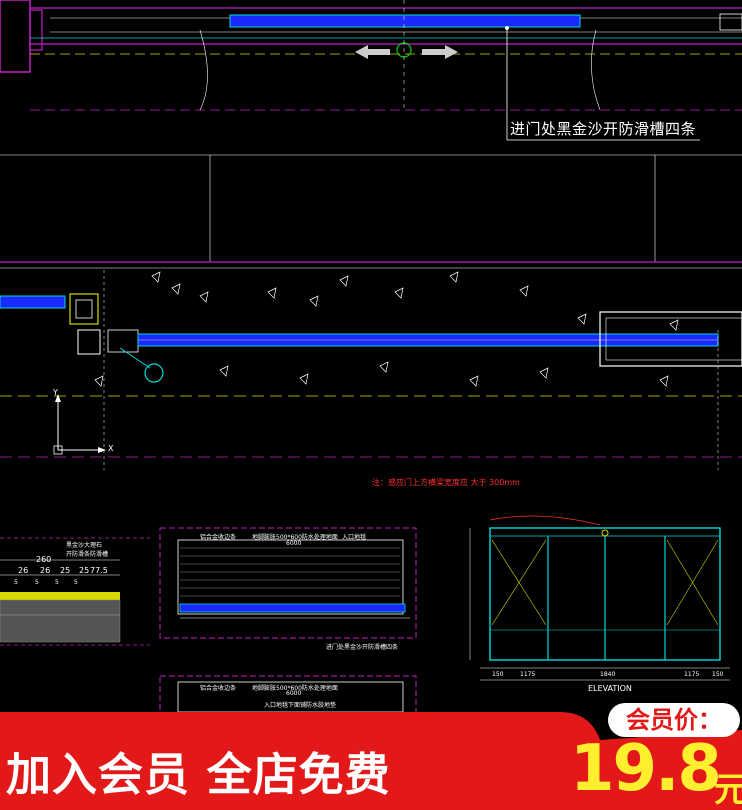  Describe the element at coordinates (198, 774) in the screenshot. I see `promo-banner-text: 加入会员 全店免费` at that location.